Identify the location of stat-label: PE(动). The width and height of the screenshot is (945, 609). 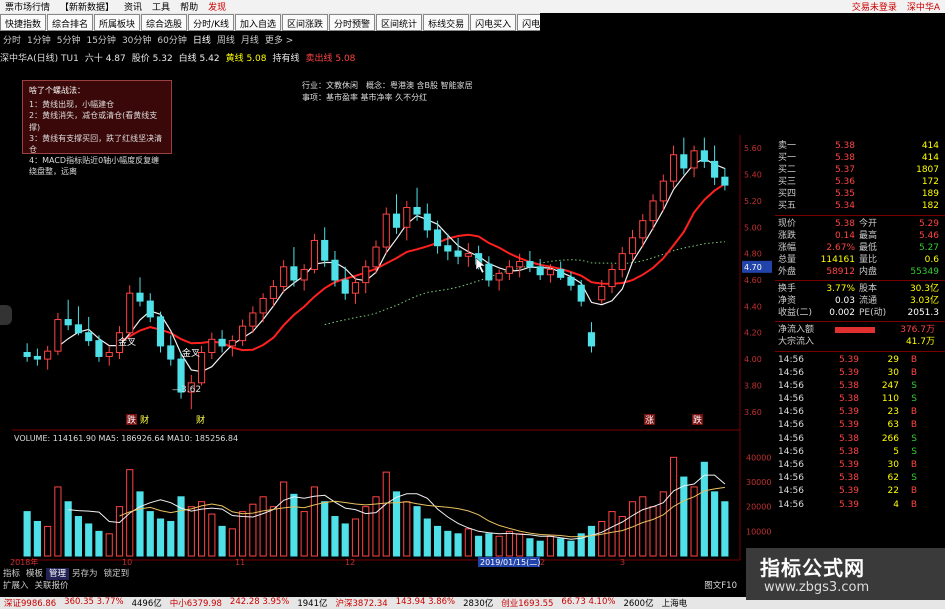
(873, 313).